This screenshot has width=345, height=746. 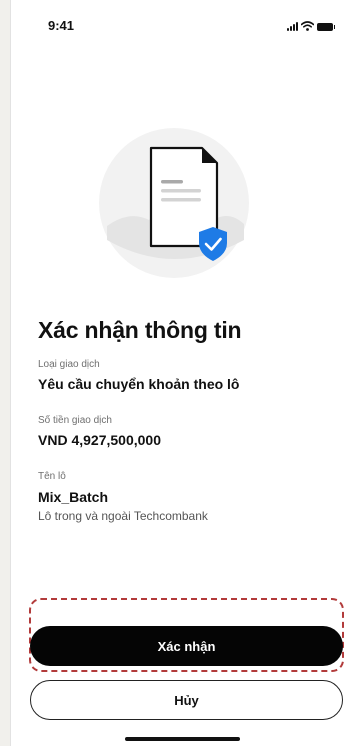 I want to click on confirm-button: Xác nhận, so click(x=186, y=646).